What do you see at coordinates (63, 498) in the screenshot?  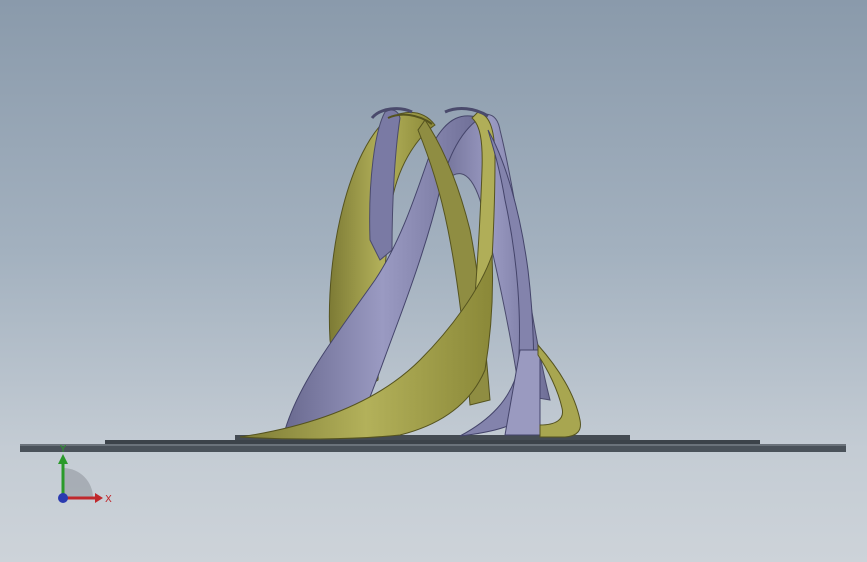 I see `z-axis-dot` at bounding box center [63, 498].